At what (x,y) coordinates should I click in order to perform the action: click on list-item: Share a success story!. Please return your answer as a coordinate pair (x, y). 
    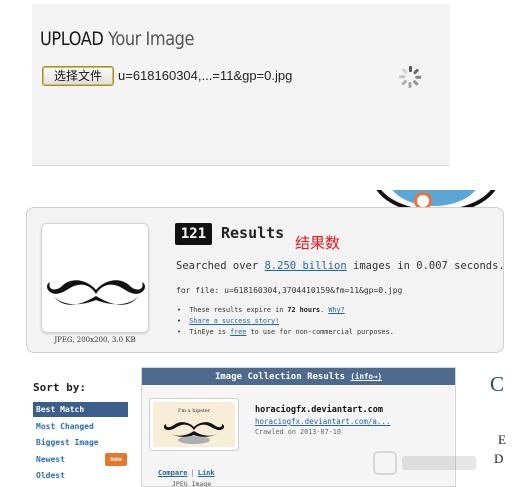
    Looking at the image, I should click on (285, 322).